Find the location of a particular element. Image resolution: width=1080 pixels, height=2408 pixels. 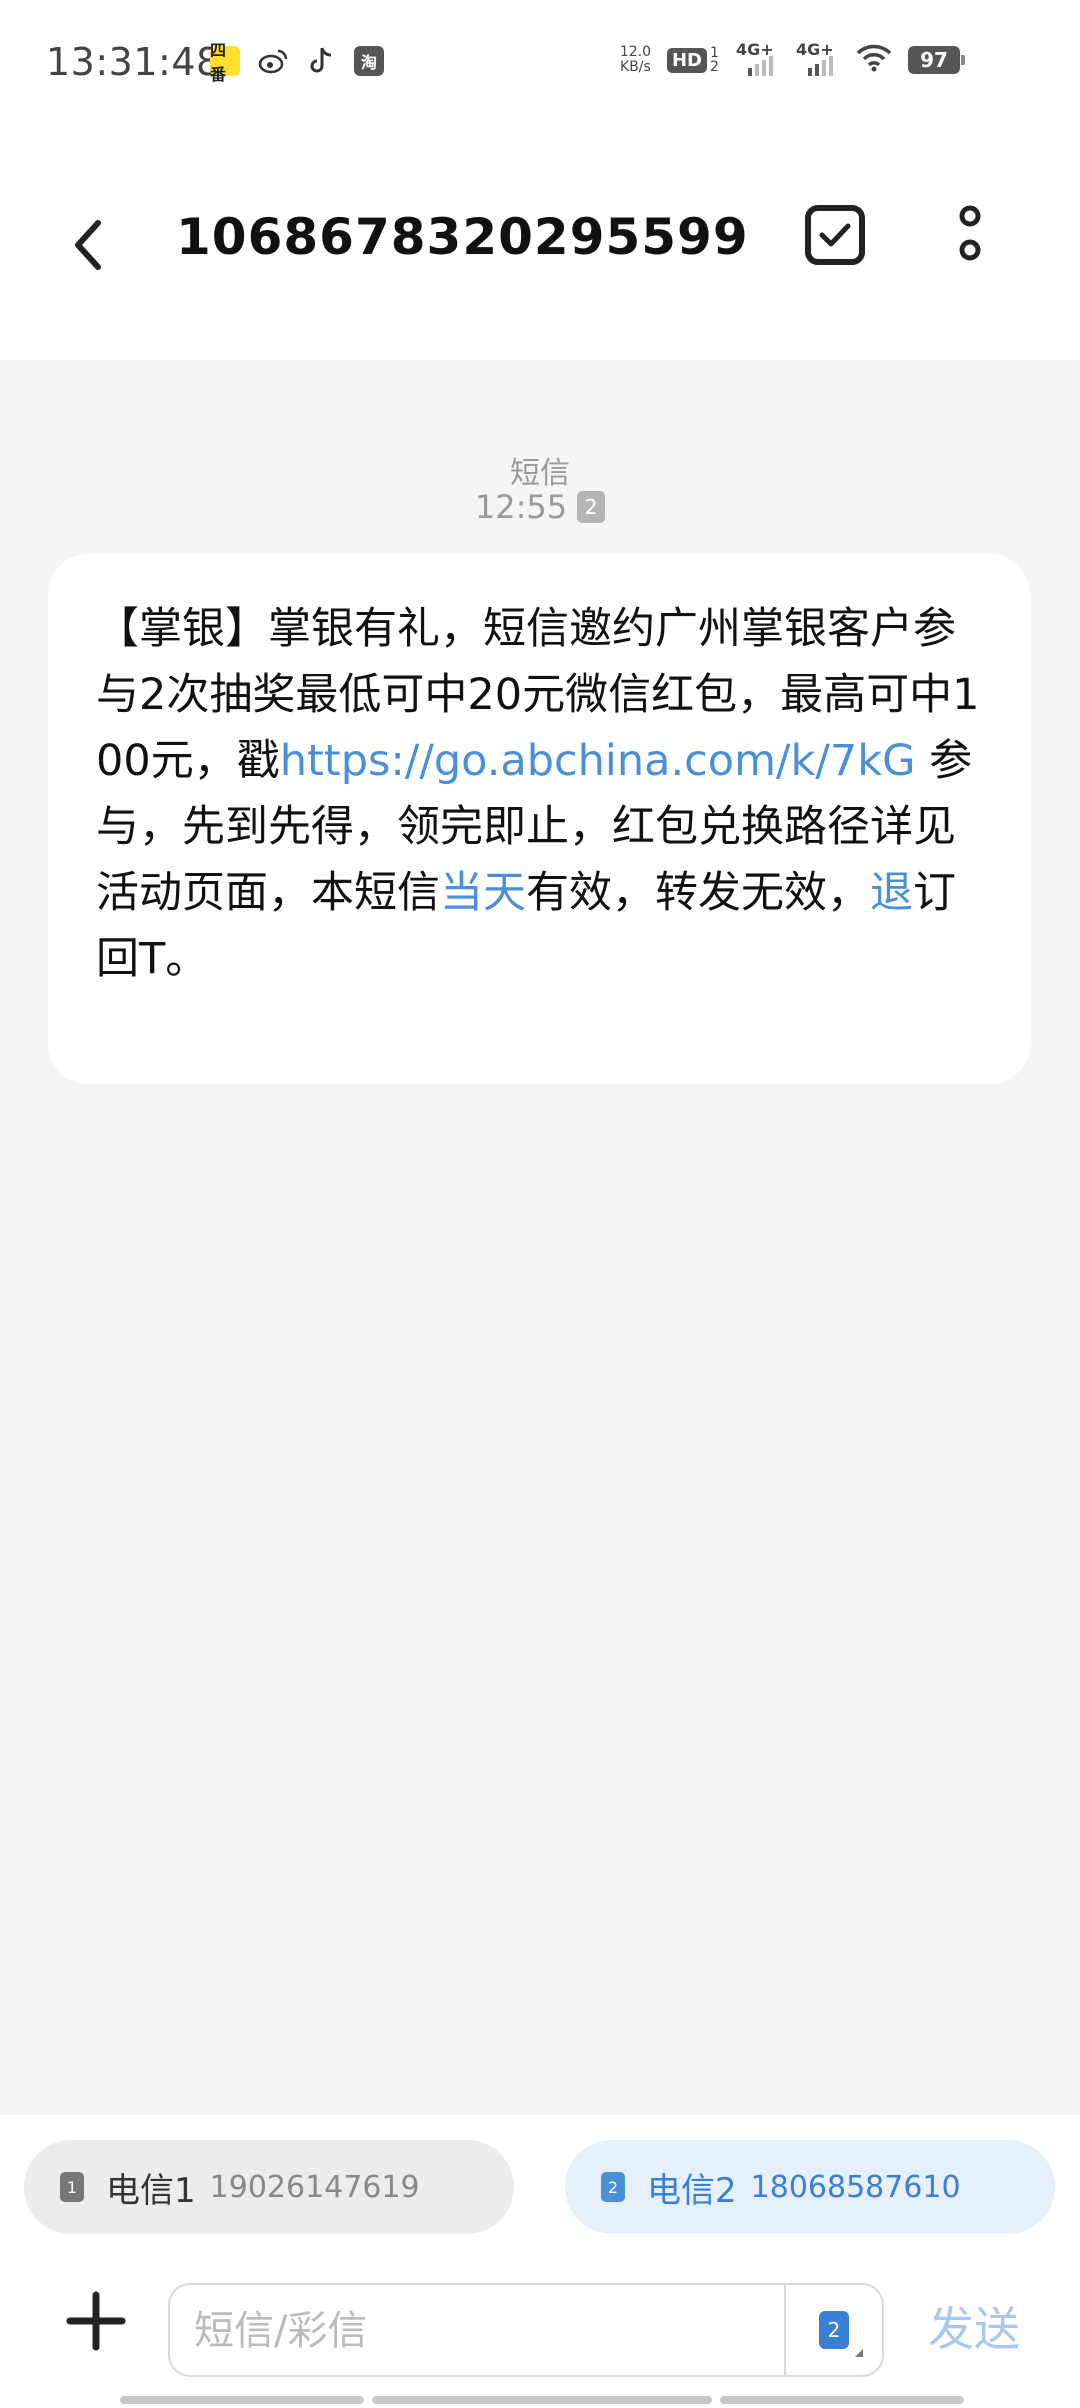

network-speed: 12.0 KB/s is located at coordinates (635, 60).